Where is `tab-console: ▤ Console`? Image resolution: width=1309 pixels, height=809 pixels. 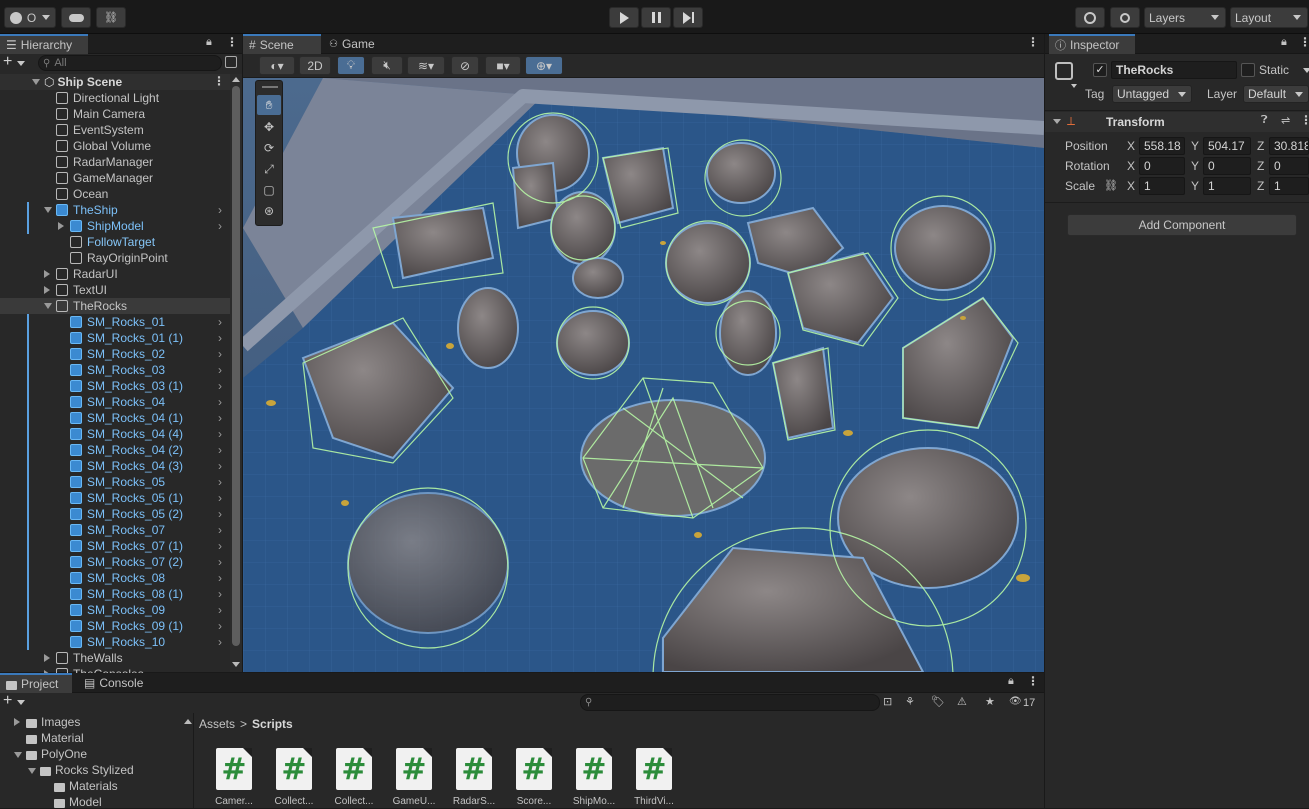 tab-console: ▤ Console is located at coordinates (117, 683).